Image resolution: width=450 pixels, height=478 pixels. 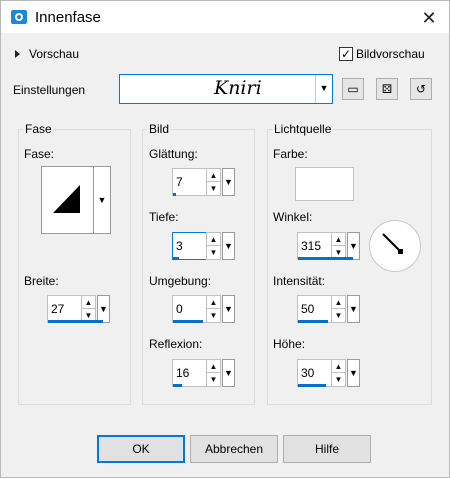 I want to click on tiefe-spinner: 3 ▲ ▼ ▼, so click(x=204, y=247).